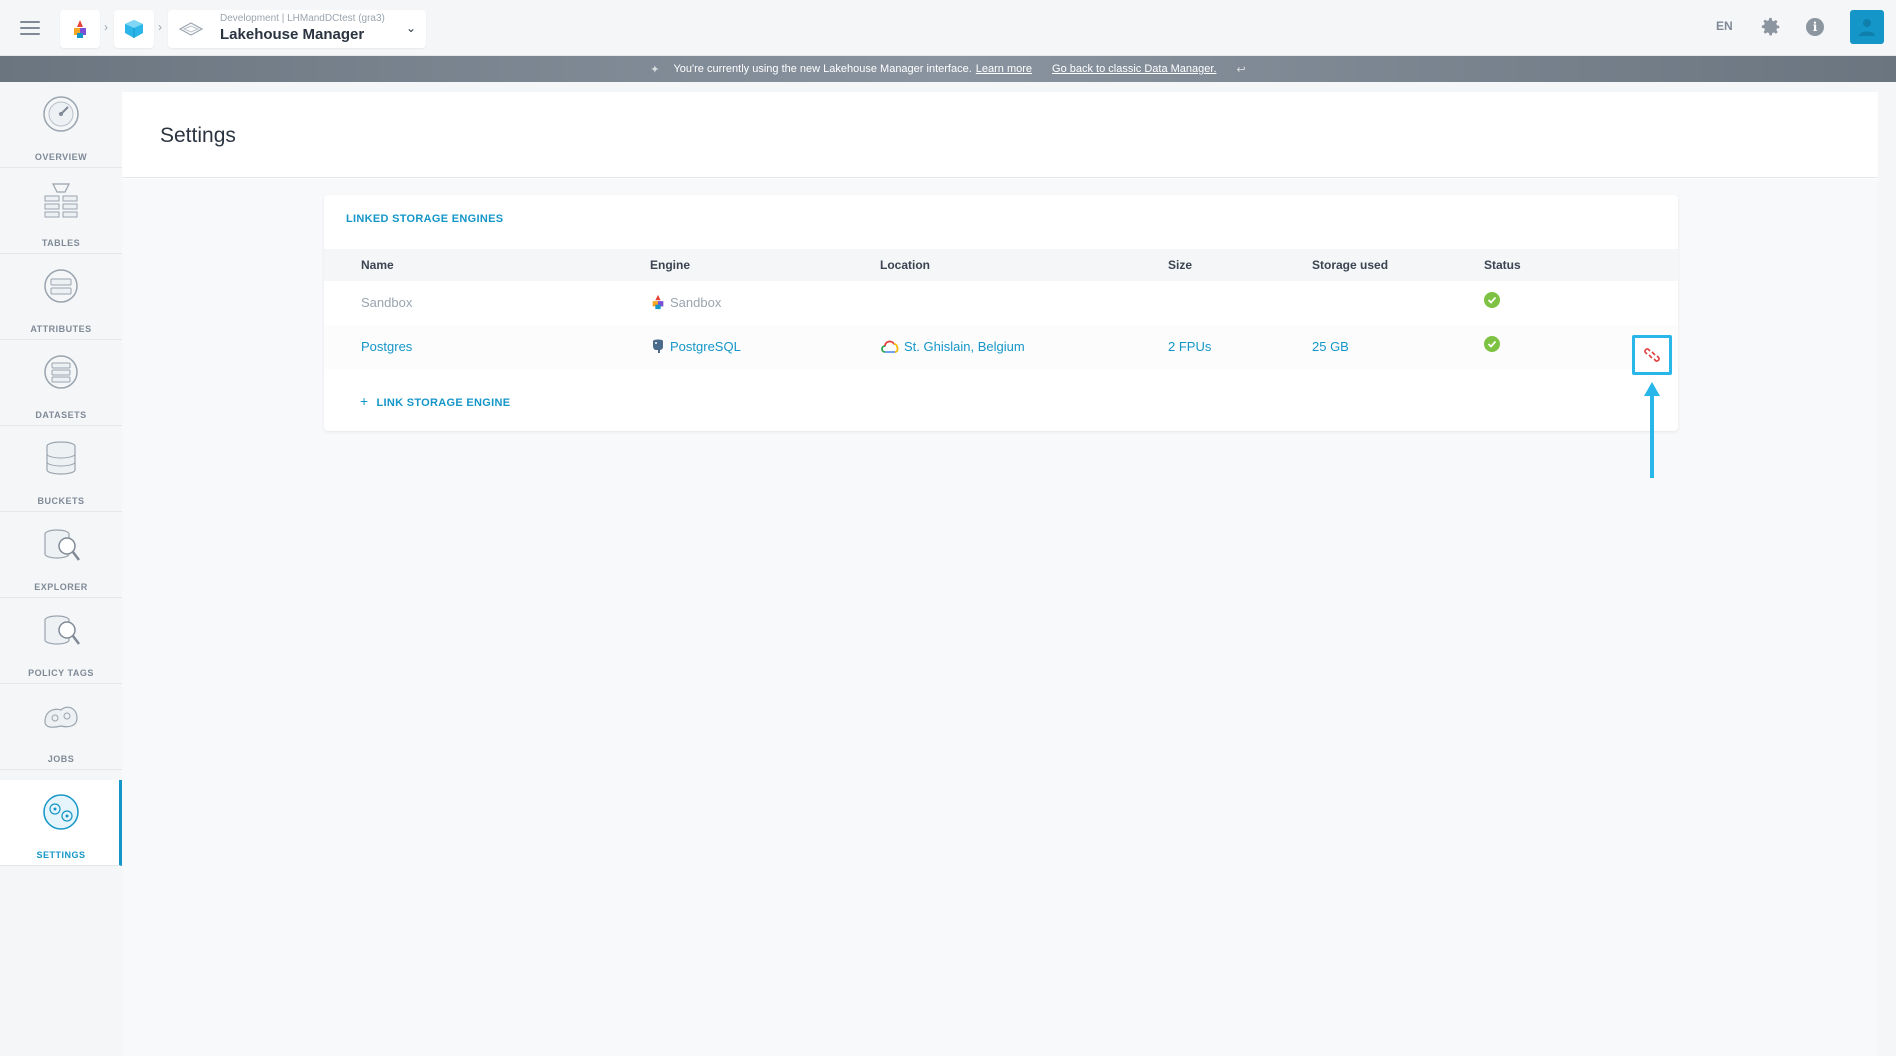 This screenshot has width=1896, height=1056. Describe the element at coordinates (1724, 26) in the screenshot. I see `language-selector: EN` at that location.